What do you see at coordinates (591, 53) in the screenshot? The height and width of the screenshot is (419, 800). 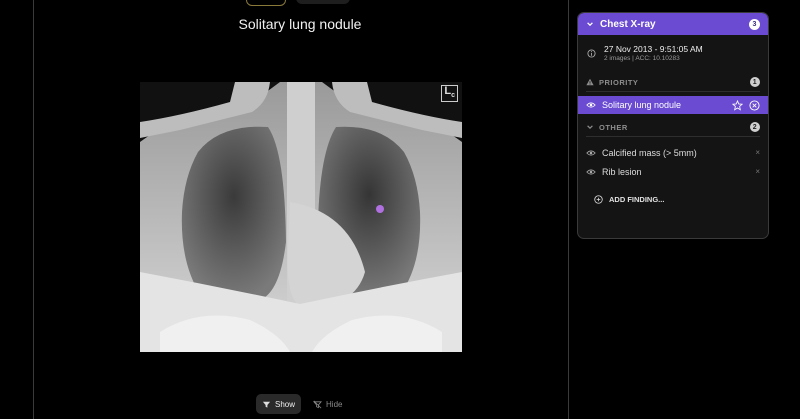 I see `info-icon` at bounding box center [591, 53].